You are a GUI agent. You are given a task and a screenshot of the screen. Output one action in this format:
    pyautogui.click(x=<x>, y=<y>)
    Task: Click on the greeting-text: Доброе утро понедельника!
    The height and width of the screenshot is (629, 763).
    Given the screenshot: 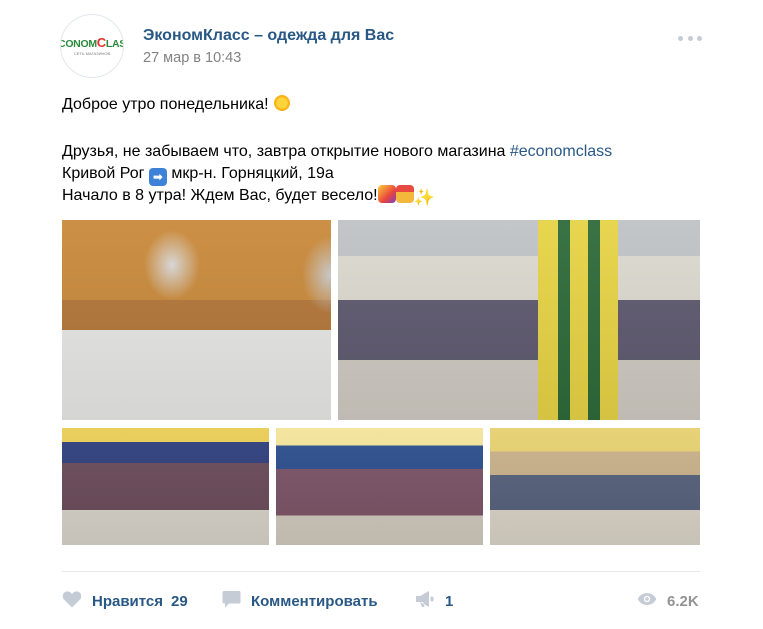 What is the action you would take?
    pyautogui.click(x=165, y=104)
    